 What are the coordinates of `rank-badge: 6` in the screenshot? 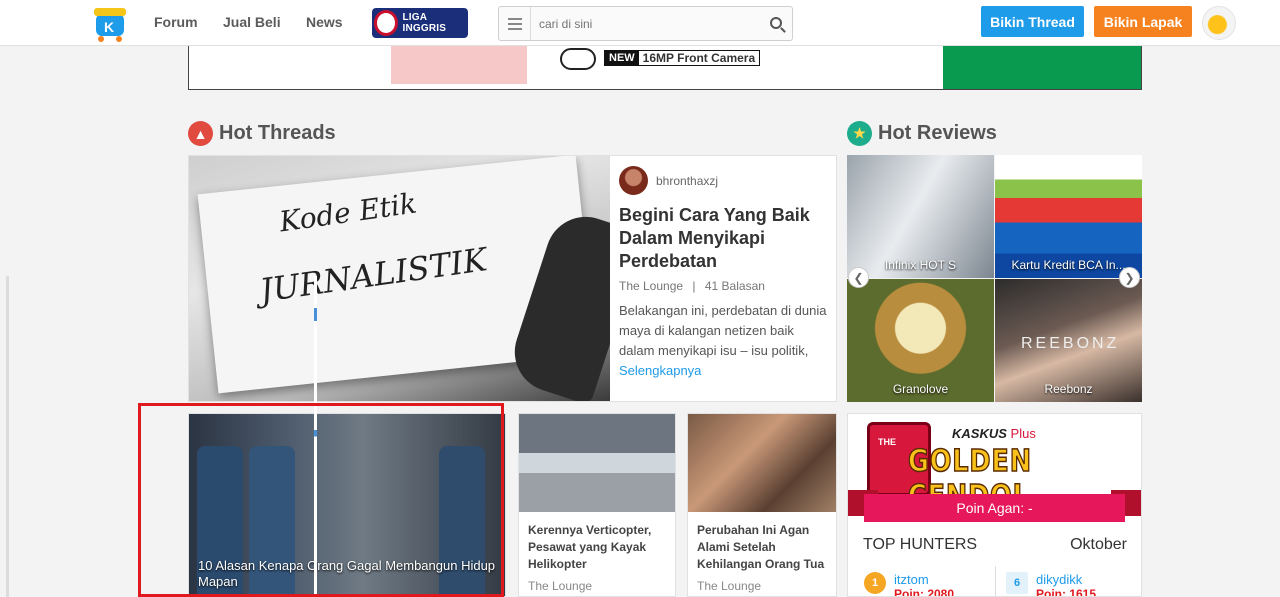 It's located at (1017, 583).